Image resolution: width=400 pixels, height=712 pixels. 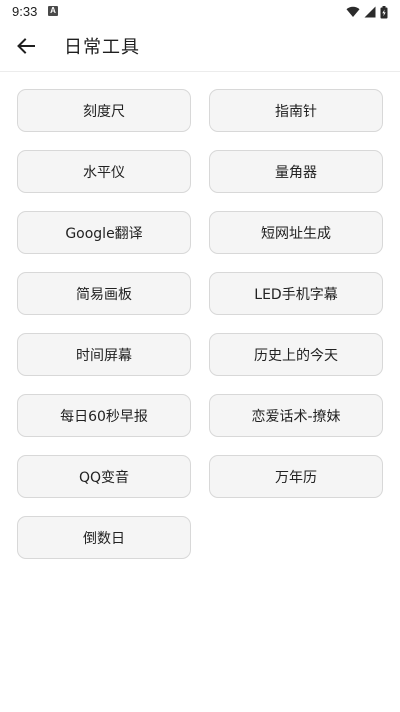 I want to click on tool-button-today-in-history: 历史上的今天, so click(x=296, y=354).